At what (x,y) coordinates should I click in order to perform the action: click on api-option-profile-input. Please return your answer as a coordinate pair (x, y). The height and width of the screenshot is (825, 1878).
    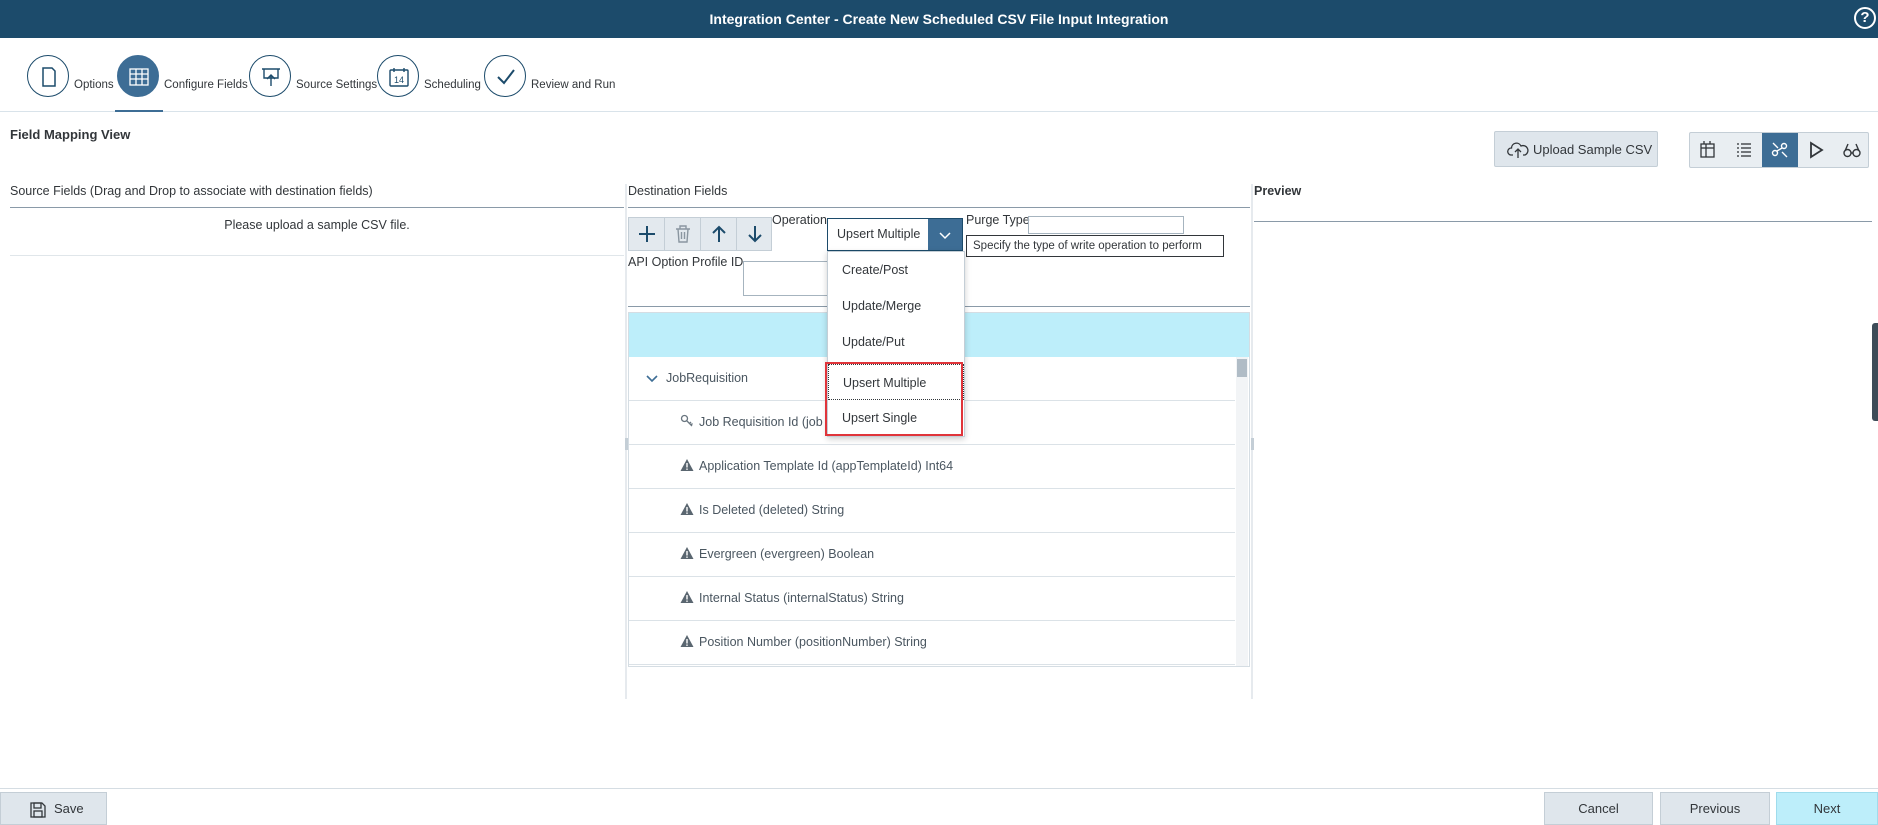
    Looking at the image, I should click on (786, 278).